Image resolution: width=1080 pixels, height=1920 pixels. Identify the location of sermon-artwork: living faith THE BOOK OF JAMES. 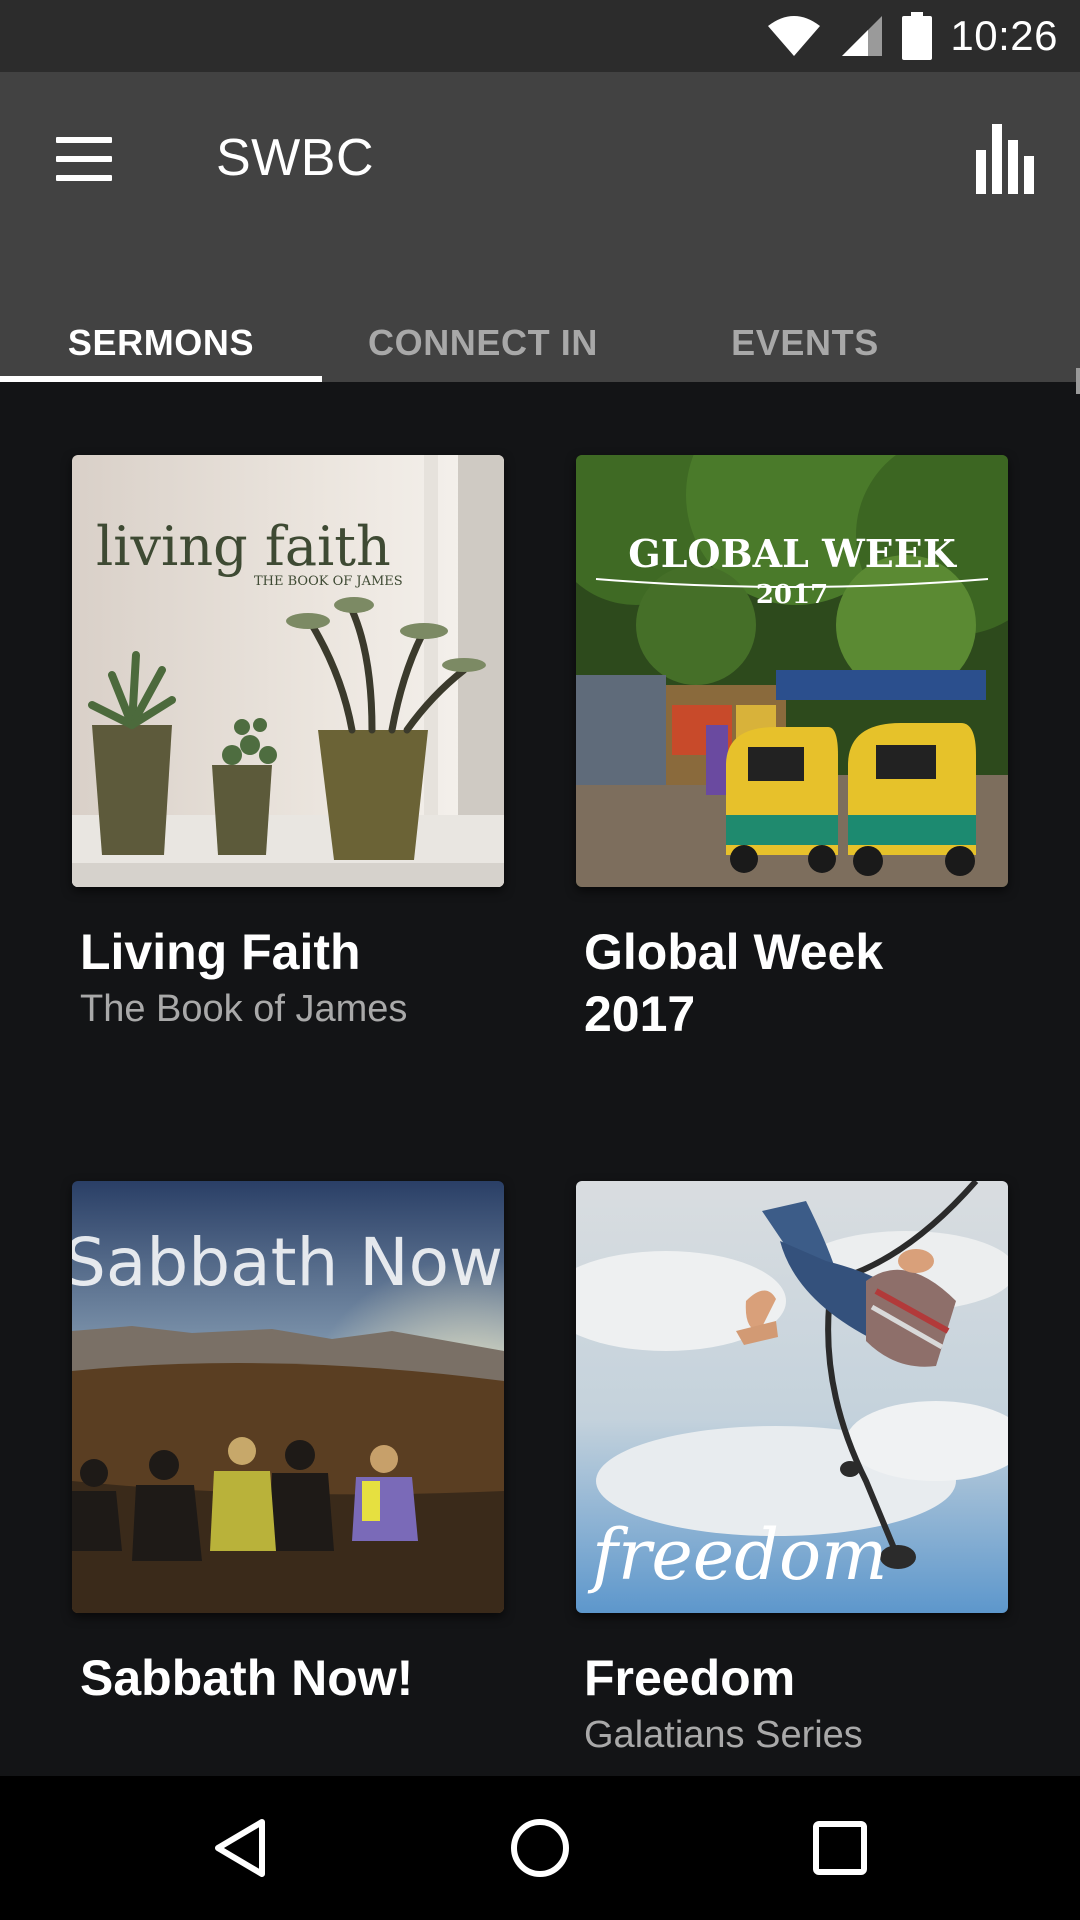
(288, 671).